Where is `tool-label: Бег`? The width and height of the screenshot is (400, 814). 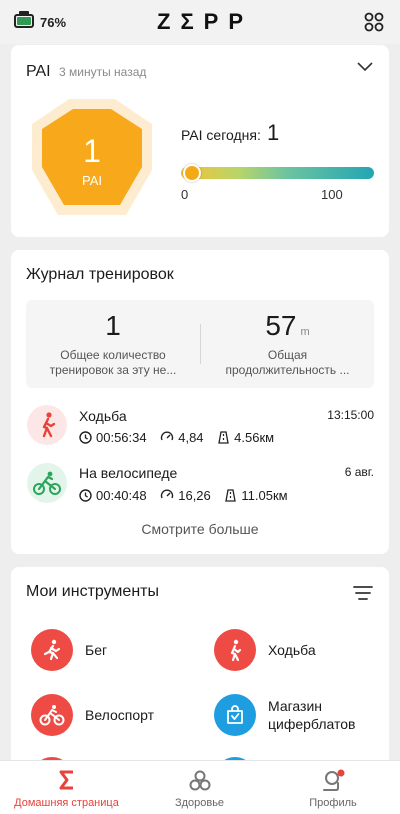 tool-label: Бег is located at coordinates (96, 650).